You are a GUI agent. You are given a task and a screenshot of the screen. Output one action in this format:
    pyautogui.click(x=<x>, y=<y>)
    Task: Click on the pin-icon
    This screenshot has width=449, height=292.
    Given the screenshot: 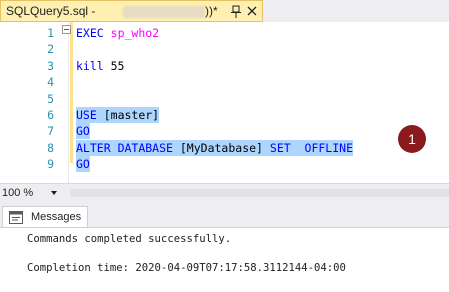 What is the action you would take?
    pyautogui.click(x=236, y=12)
    